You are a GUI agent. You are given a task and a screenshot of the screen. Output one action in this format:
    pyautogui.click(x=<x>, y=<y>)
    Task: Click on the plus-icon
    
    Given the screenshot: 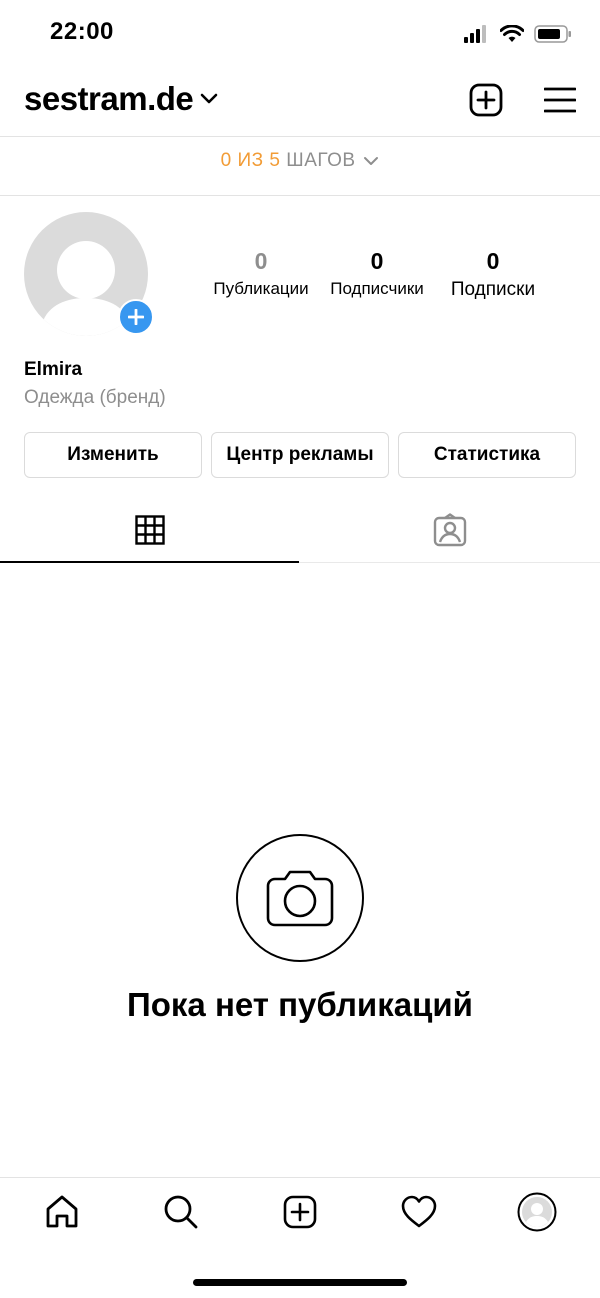 What is the action you would take?
    pyautogui.click(x=136, y=317)
    